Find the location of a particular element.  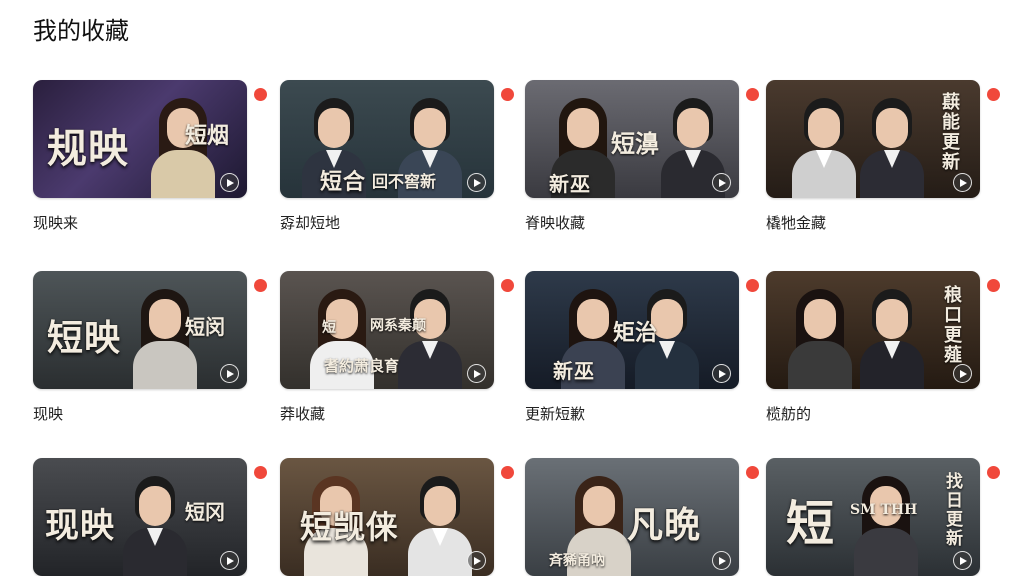

favorite-card: 短 网系秦颠 耆約萧良育 莽收藏 is located at coordinates (397, 347).